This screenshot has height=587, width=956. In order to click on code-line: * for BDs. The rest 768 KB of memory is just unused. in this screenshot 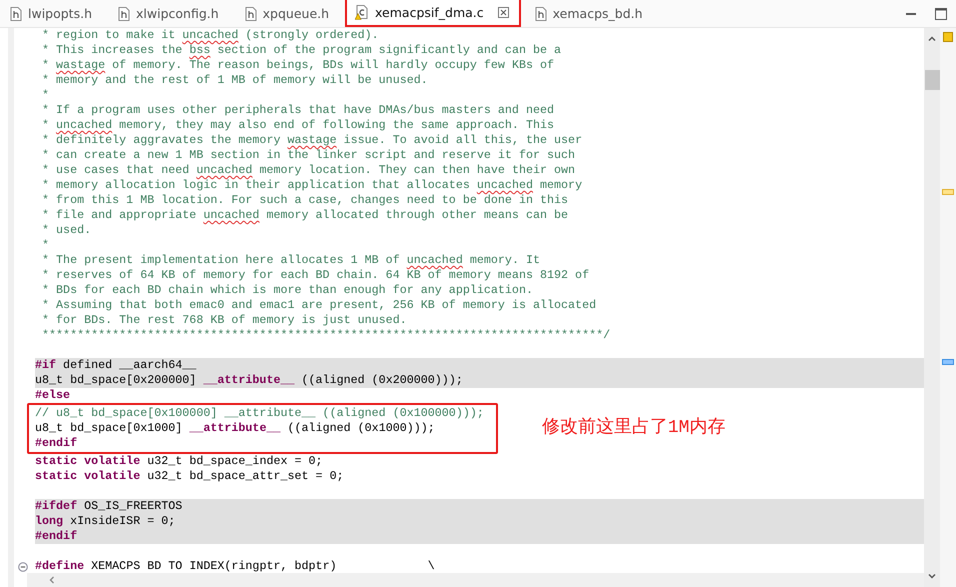, I will do `click(224, 320)`.